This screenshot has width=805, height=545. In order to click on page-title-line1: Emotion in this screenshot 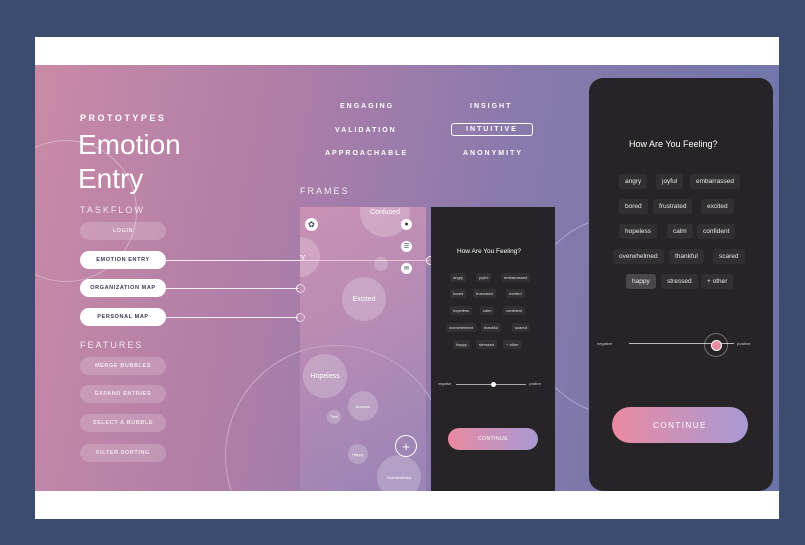, I will do `click(129, 144)`.